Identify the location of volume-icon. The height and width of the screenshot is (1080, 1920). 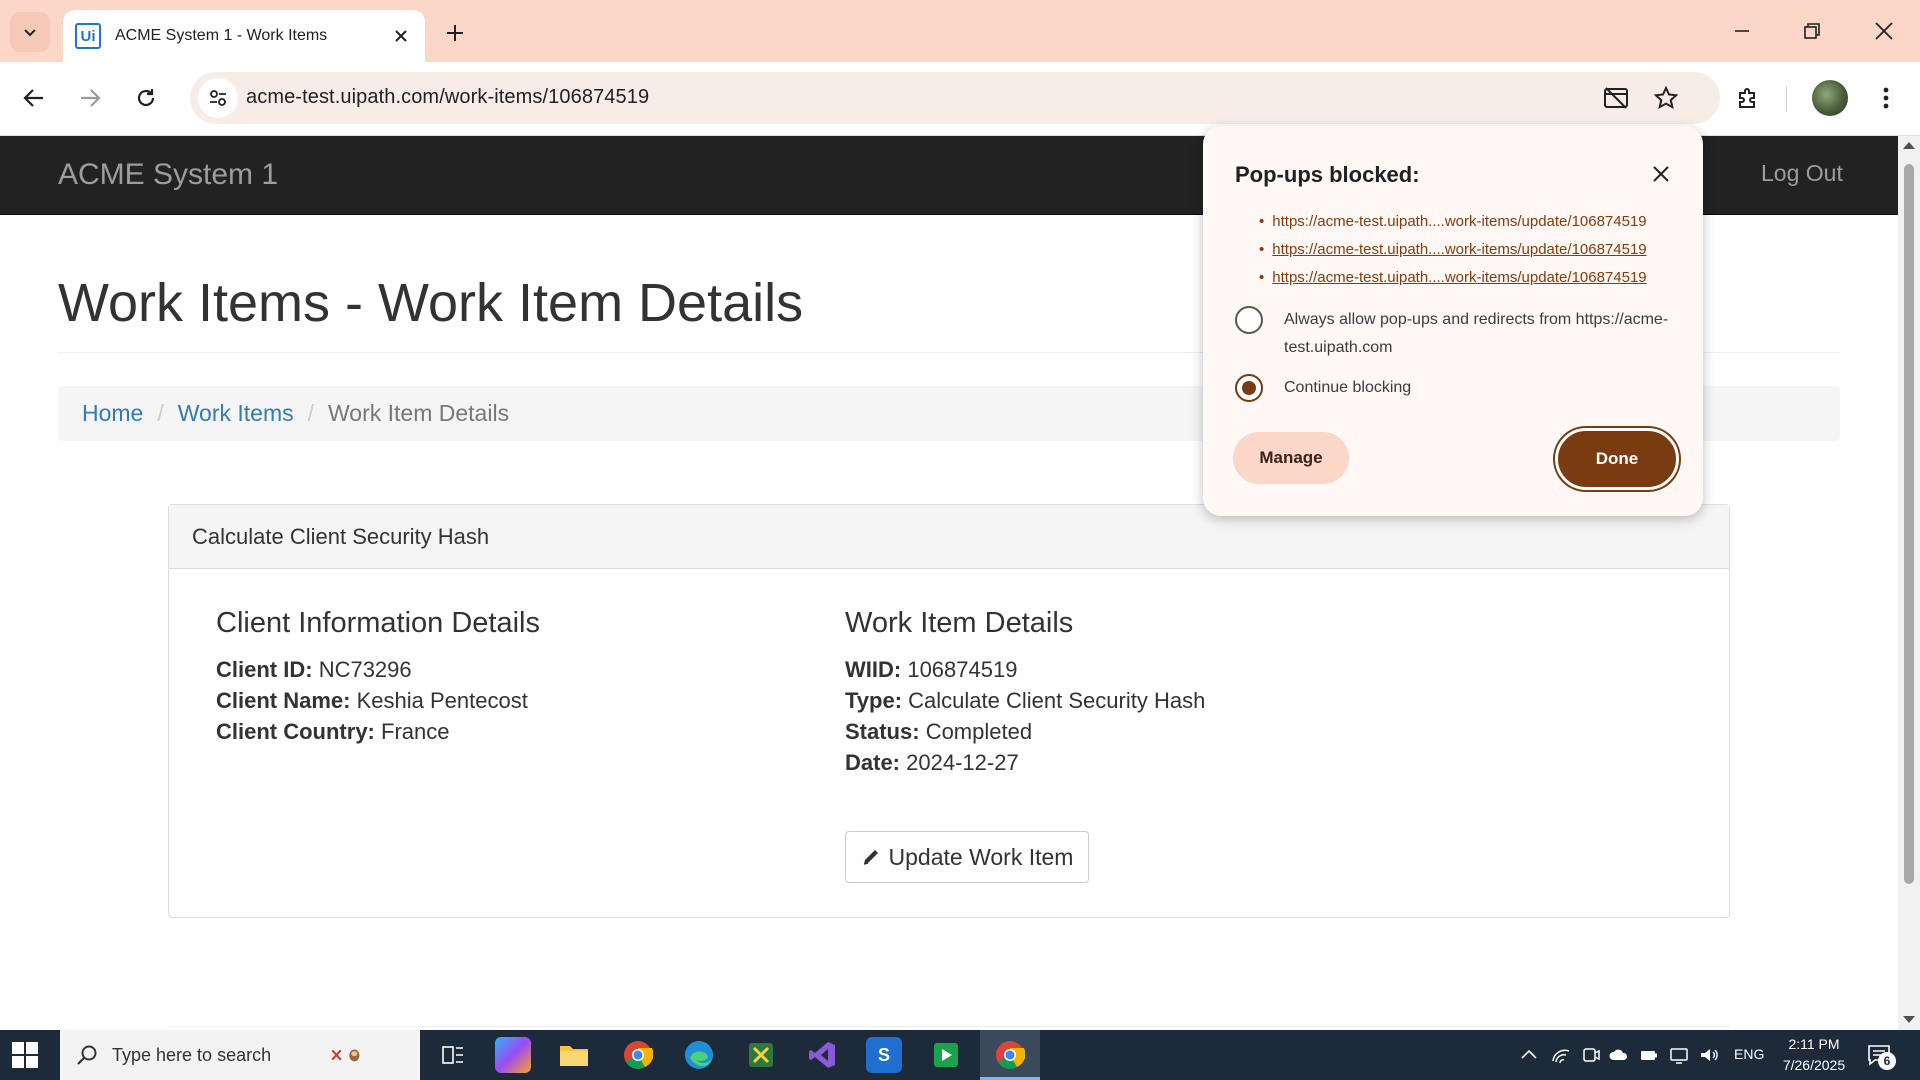
(1709, 1055).